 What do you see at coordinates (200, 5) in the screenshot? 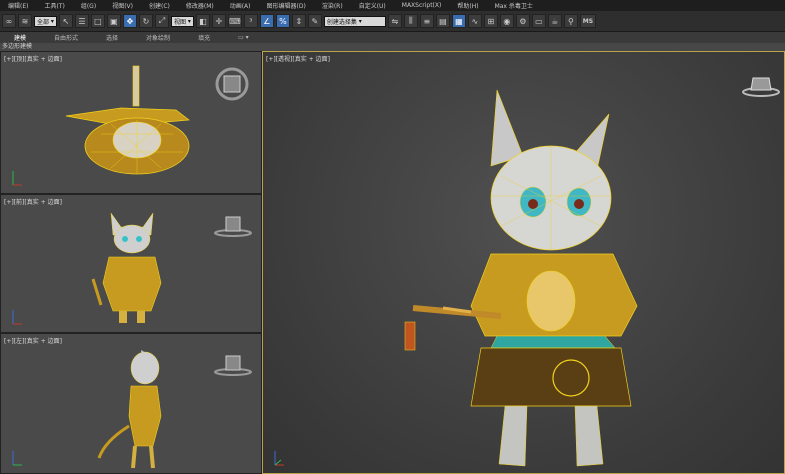
I see `menu-modifiers: 修改器(M)` at bounding box center [200, 5].